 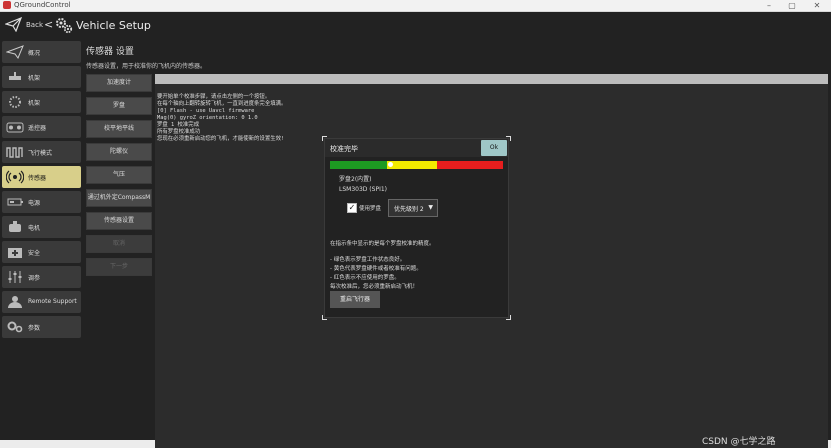 What do you see at coordinates (110, 52) in the screenshot?
I see `sensors-title: 传感器 设置` at bounding box center [110, 52].